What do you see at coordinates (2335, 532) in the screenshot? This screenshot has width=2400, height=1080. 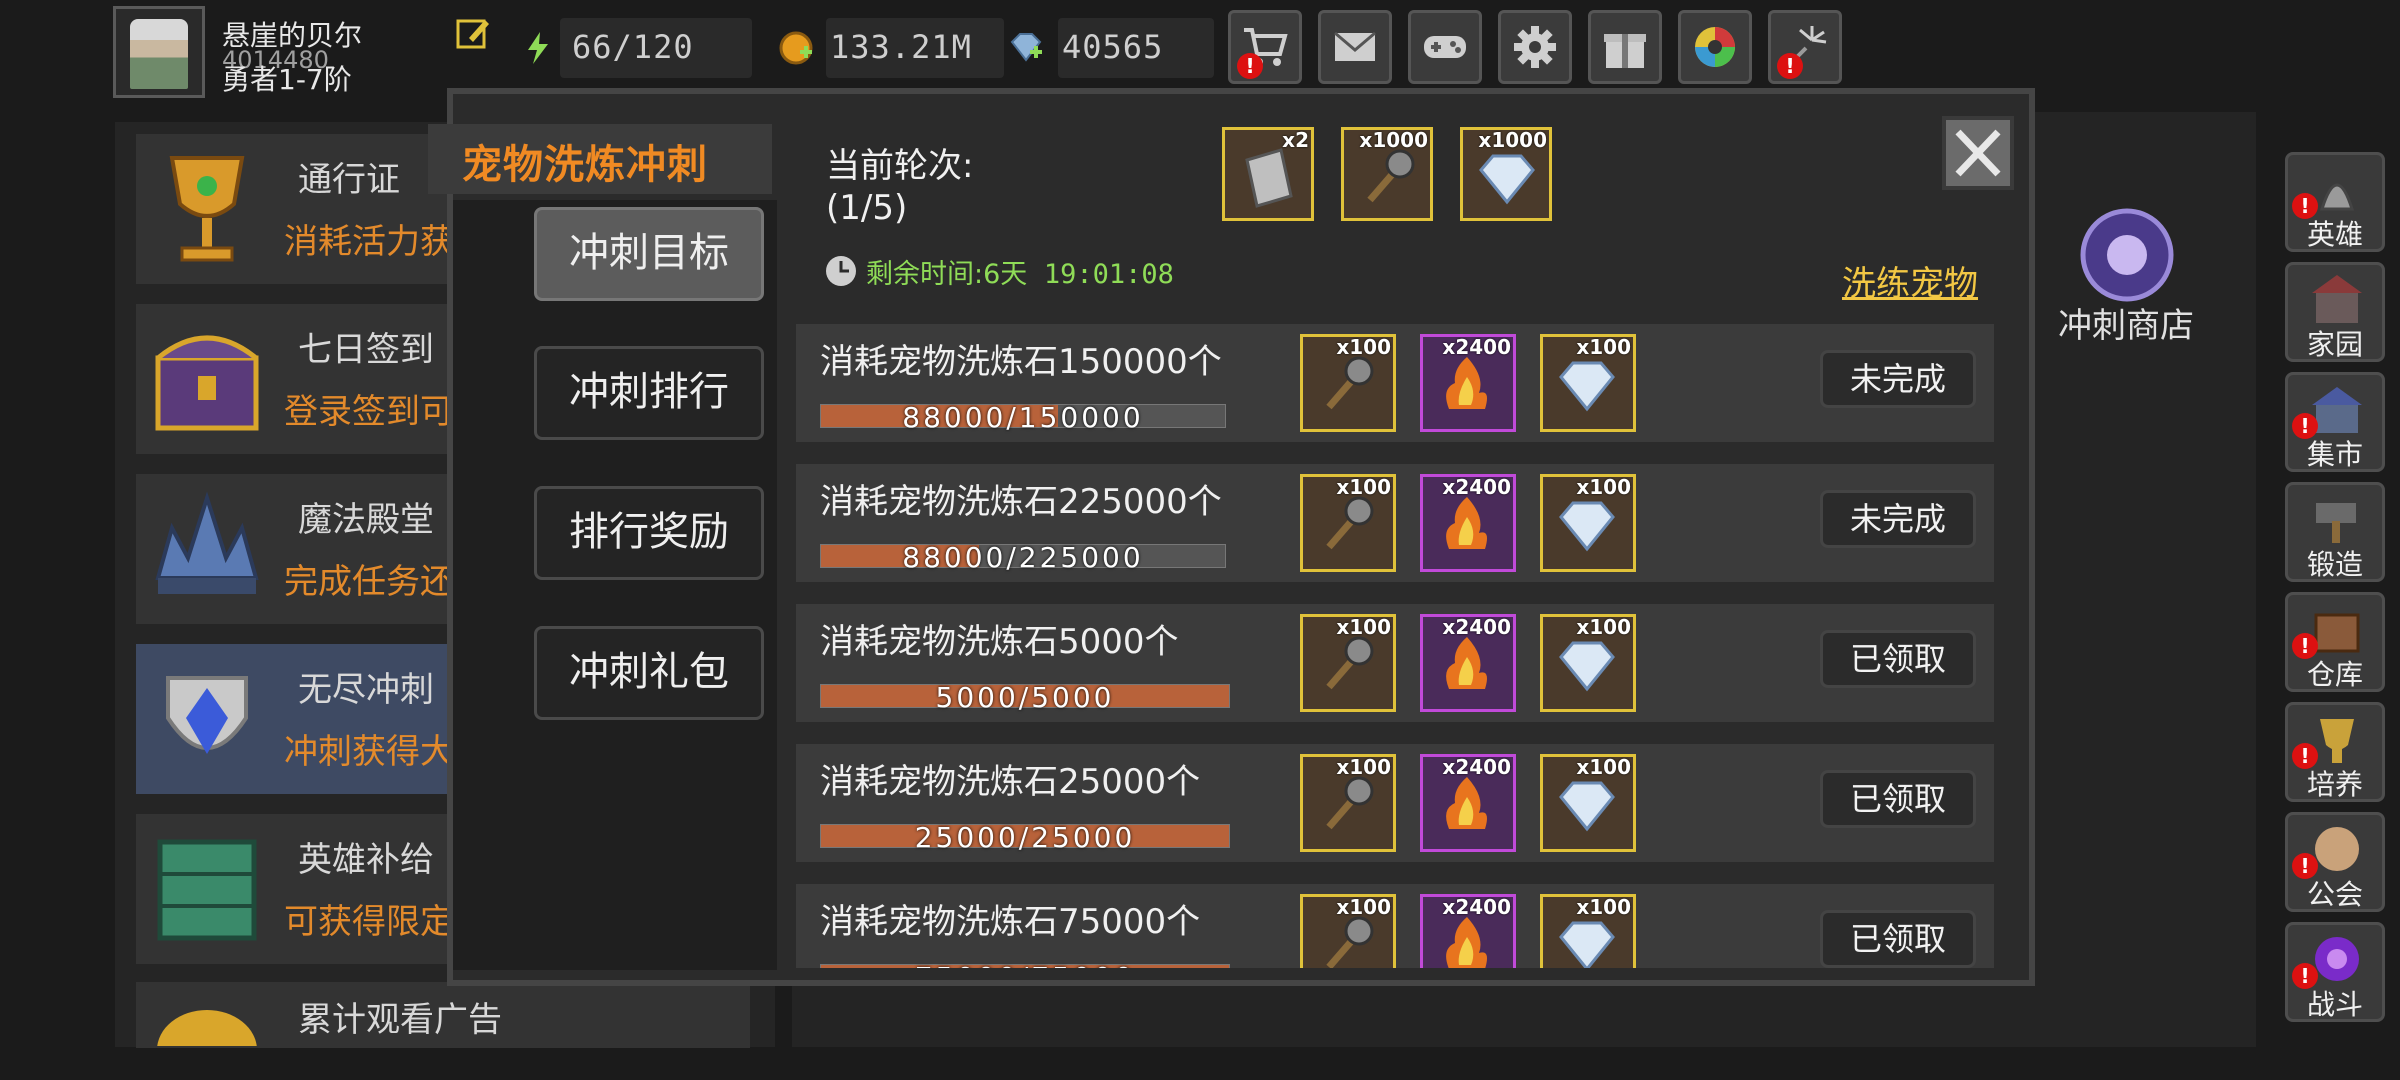 I see `sidebar-item-forge: 锻造` at bounding box center [2335, 532].